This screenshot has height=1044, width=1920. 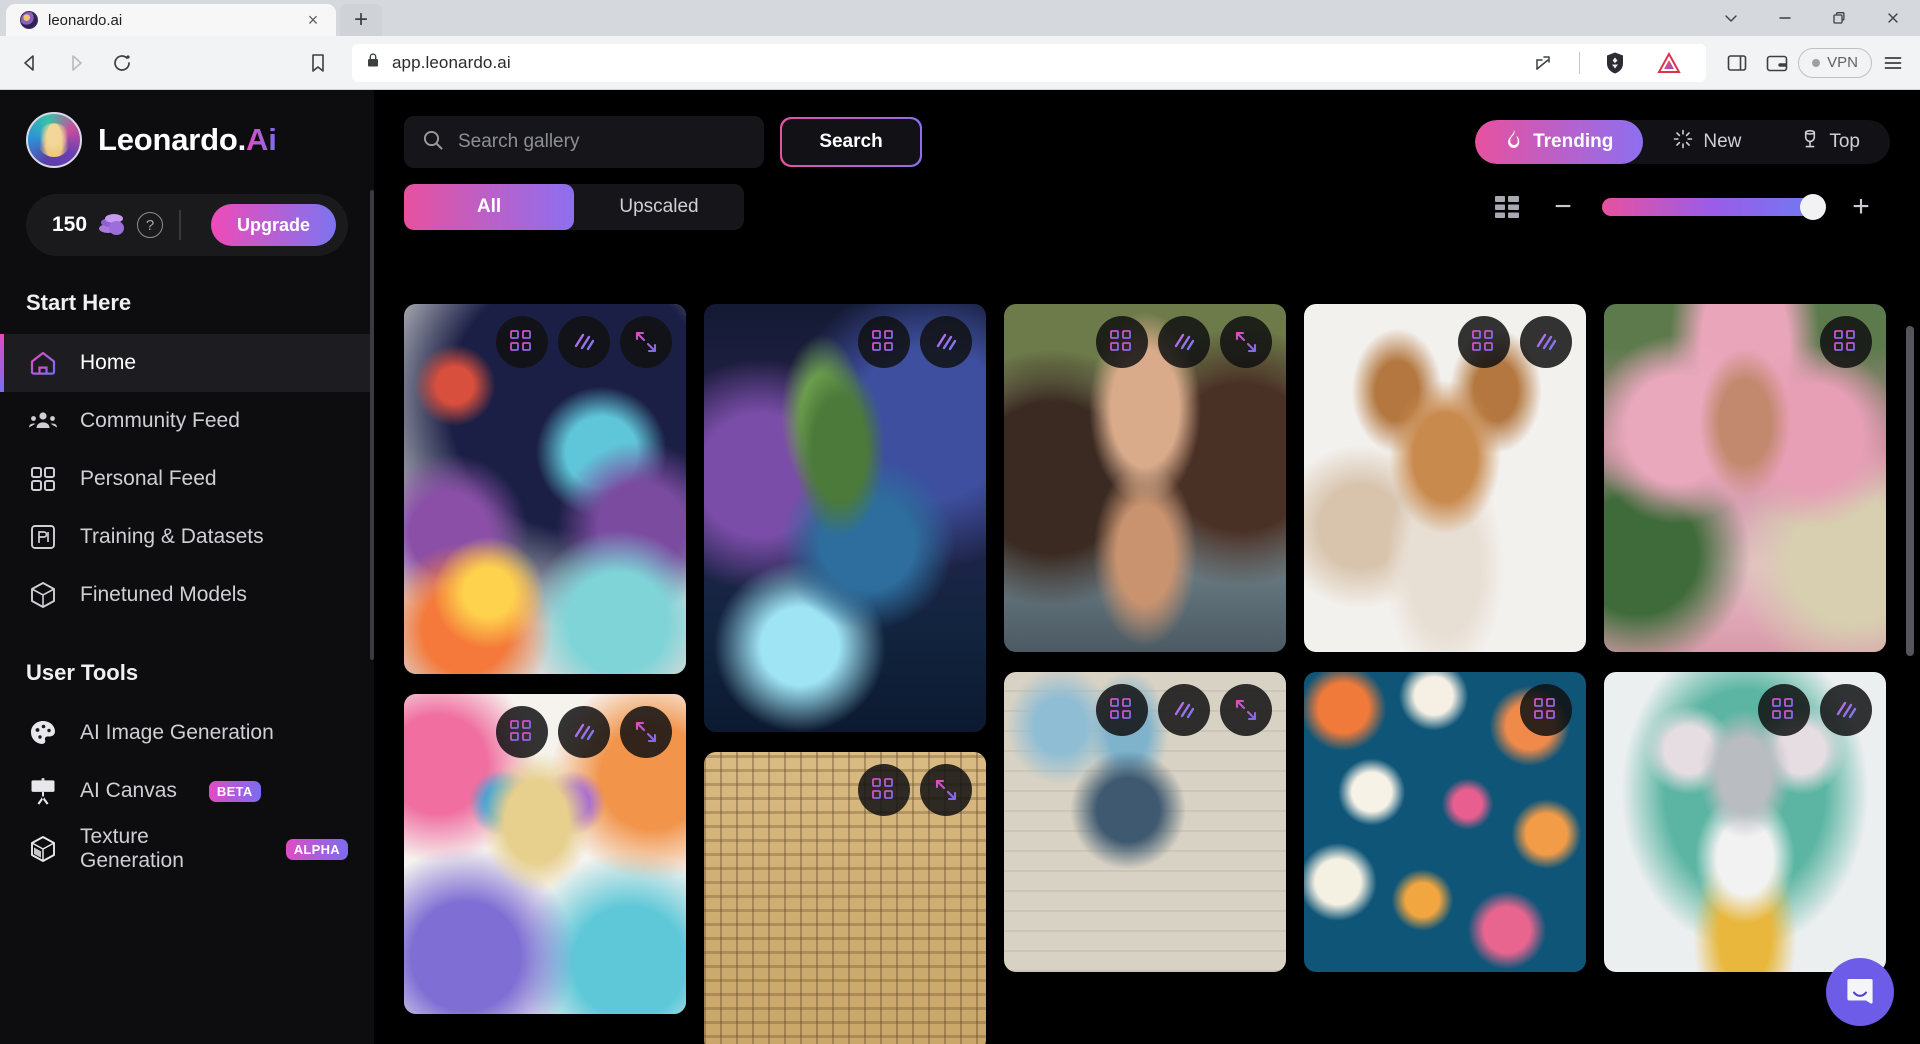 I want to click on gallery-image, so click(x=845, y=518).